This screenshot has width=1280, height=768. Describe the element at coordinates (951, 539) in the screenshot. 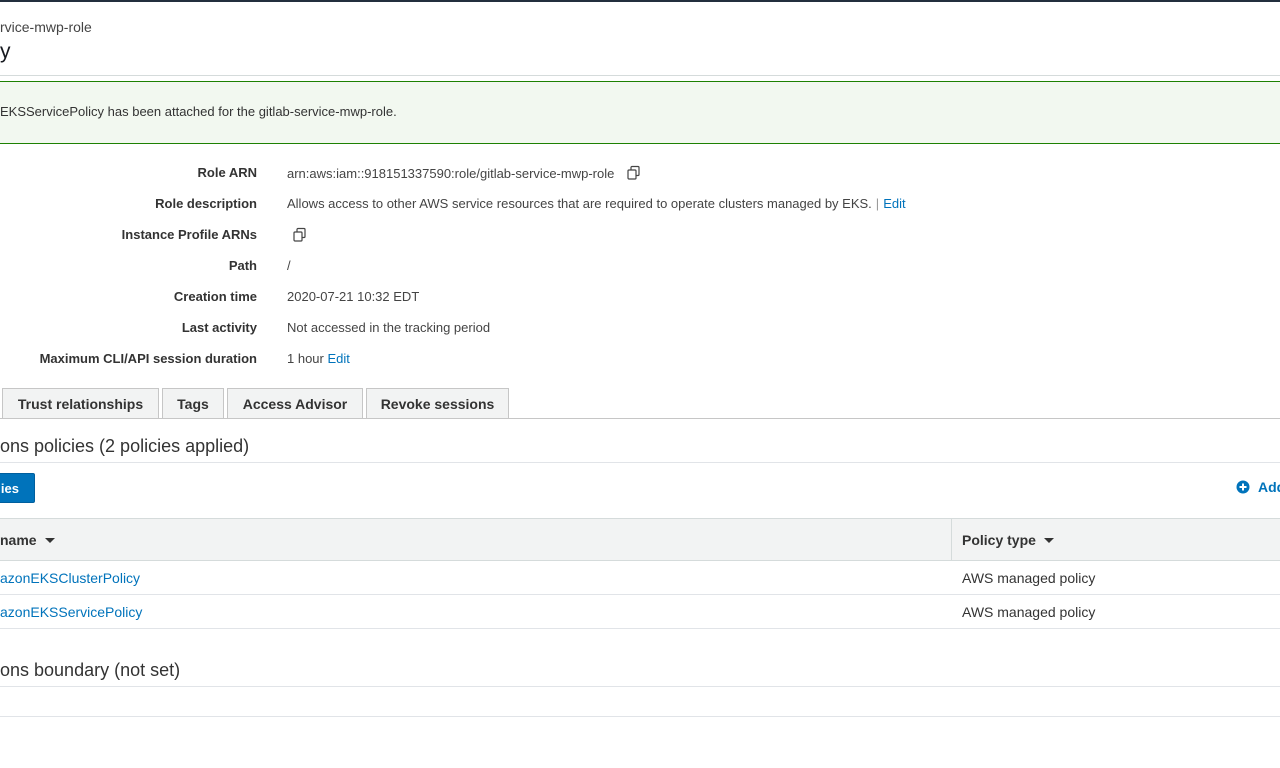

I see `column-divider` at that location.